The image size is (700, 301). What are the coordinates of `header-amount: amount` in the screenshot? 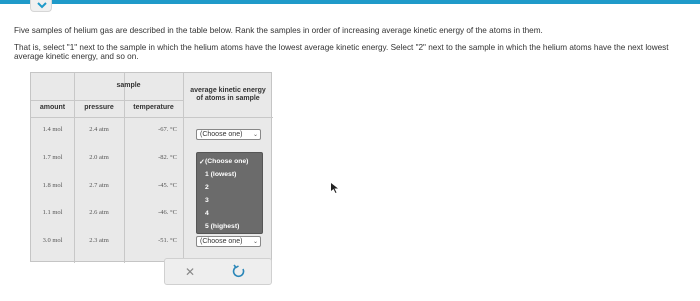 It's located at (52, 107).